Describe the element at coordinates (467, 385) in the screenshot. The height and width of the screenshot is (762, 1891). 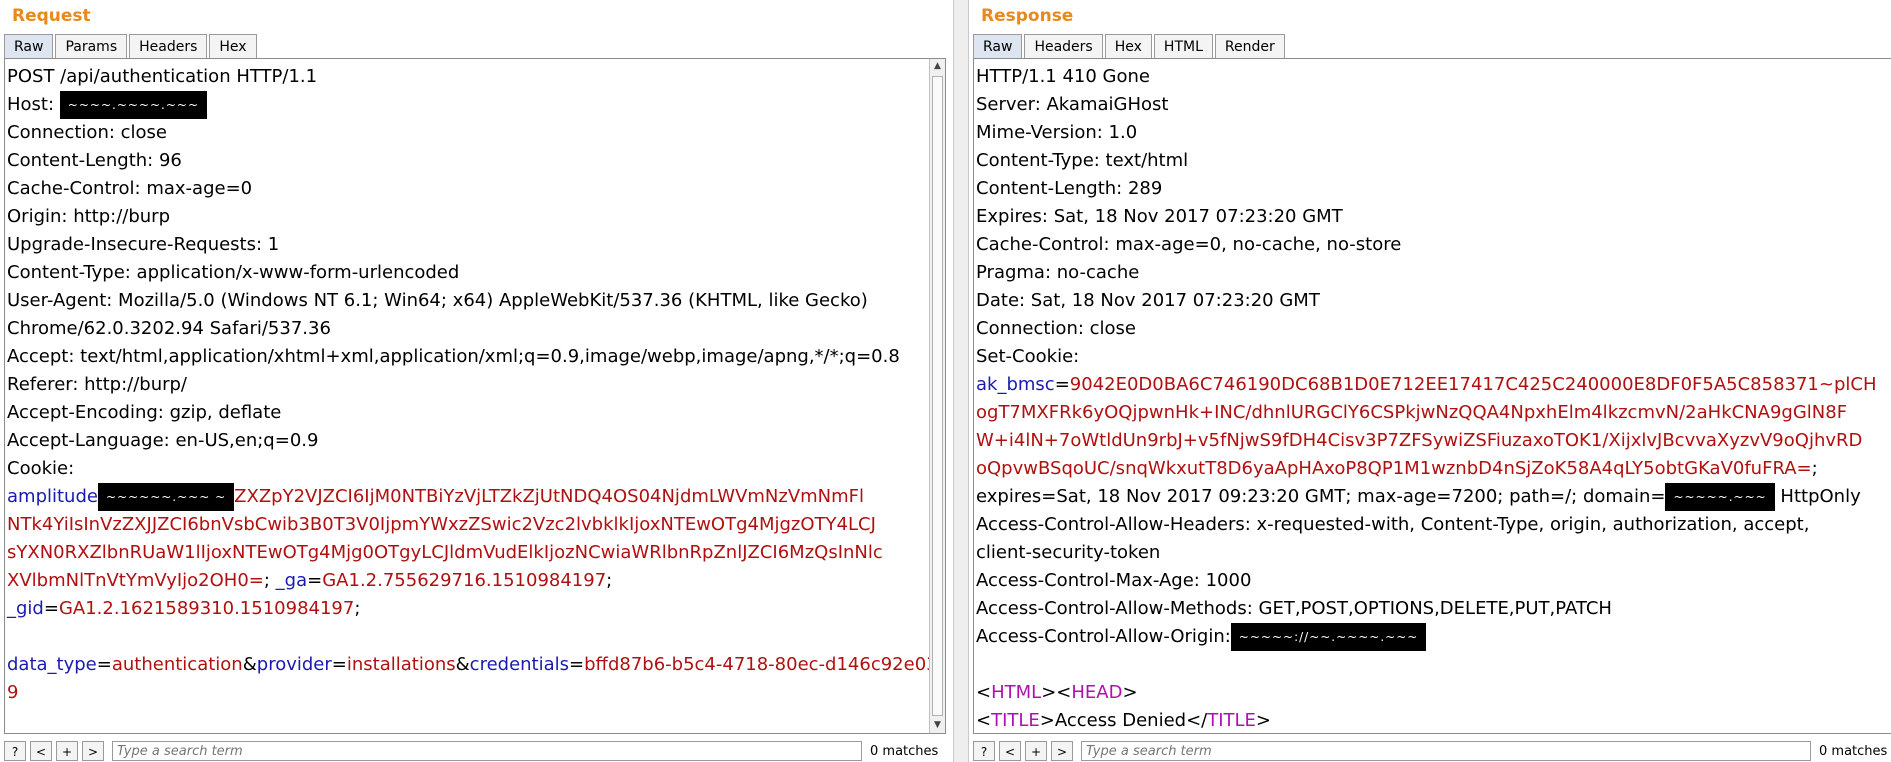
I see `text-line: Referer: http://burp/` at that location.